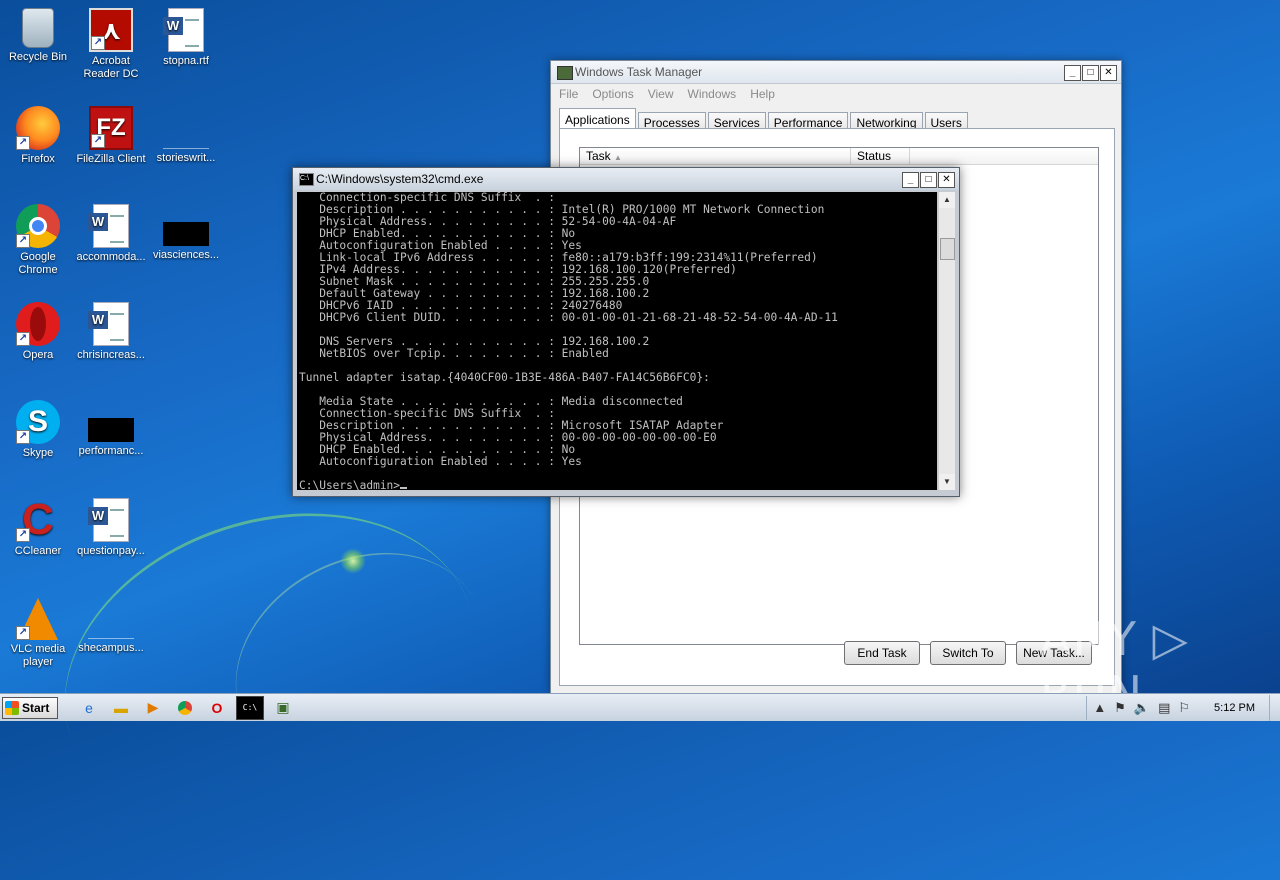 This screenshot has height=880, width=1280. What do you see at coordinates (612, 94) in the screenshot?
I see `menu-options: Options` at bounding box center [612, 94].